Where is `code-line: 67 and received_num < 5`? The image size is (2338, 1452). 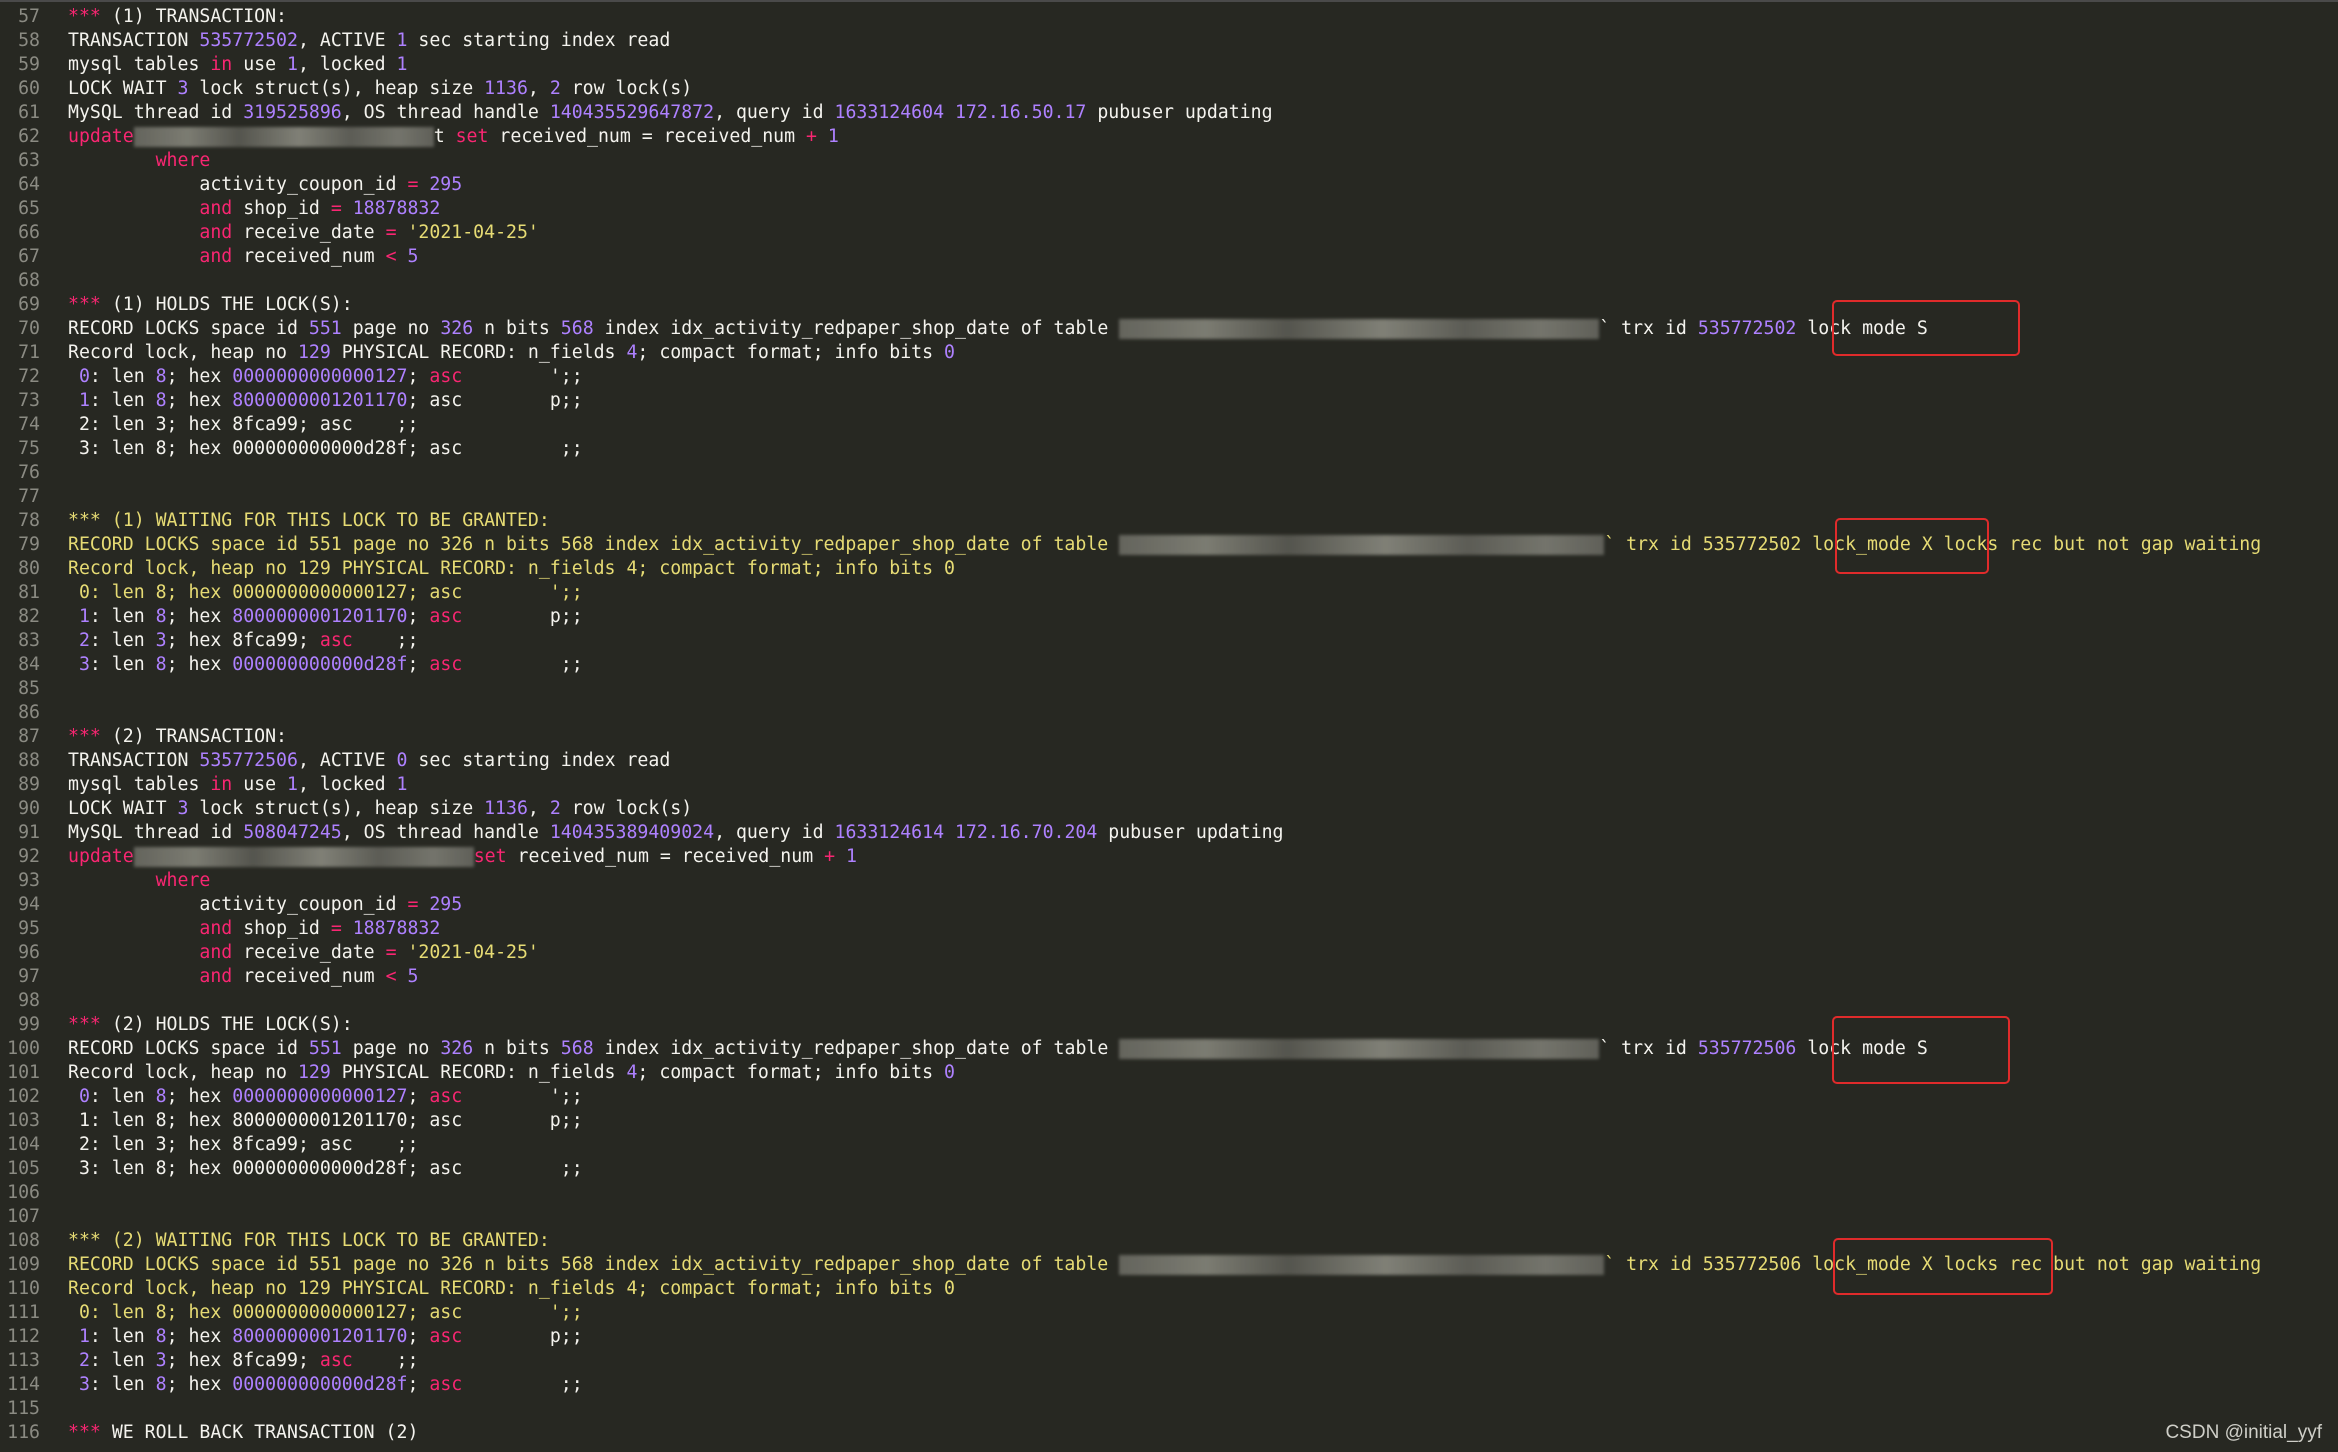 code-line: 67 and received_num < 5 is located at coordinates (1169, 257).